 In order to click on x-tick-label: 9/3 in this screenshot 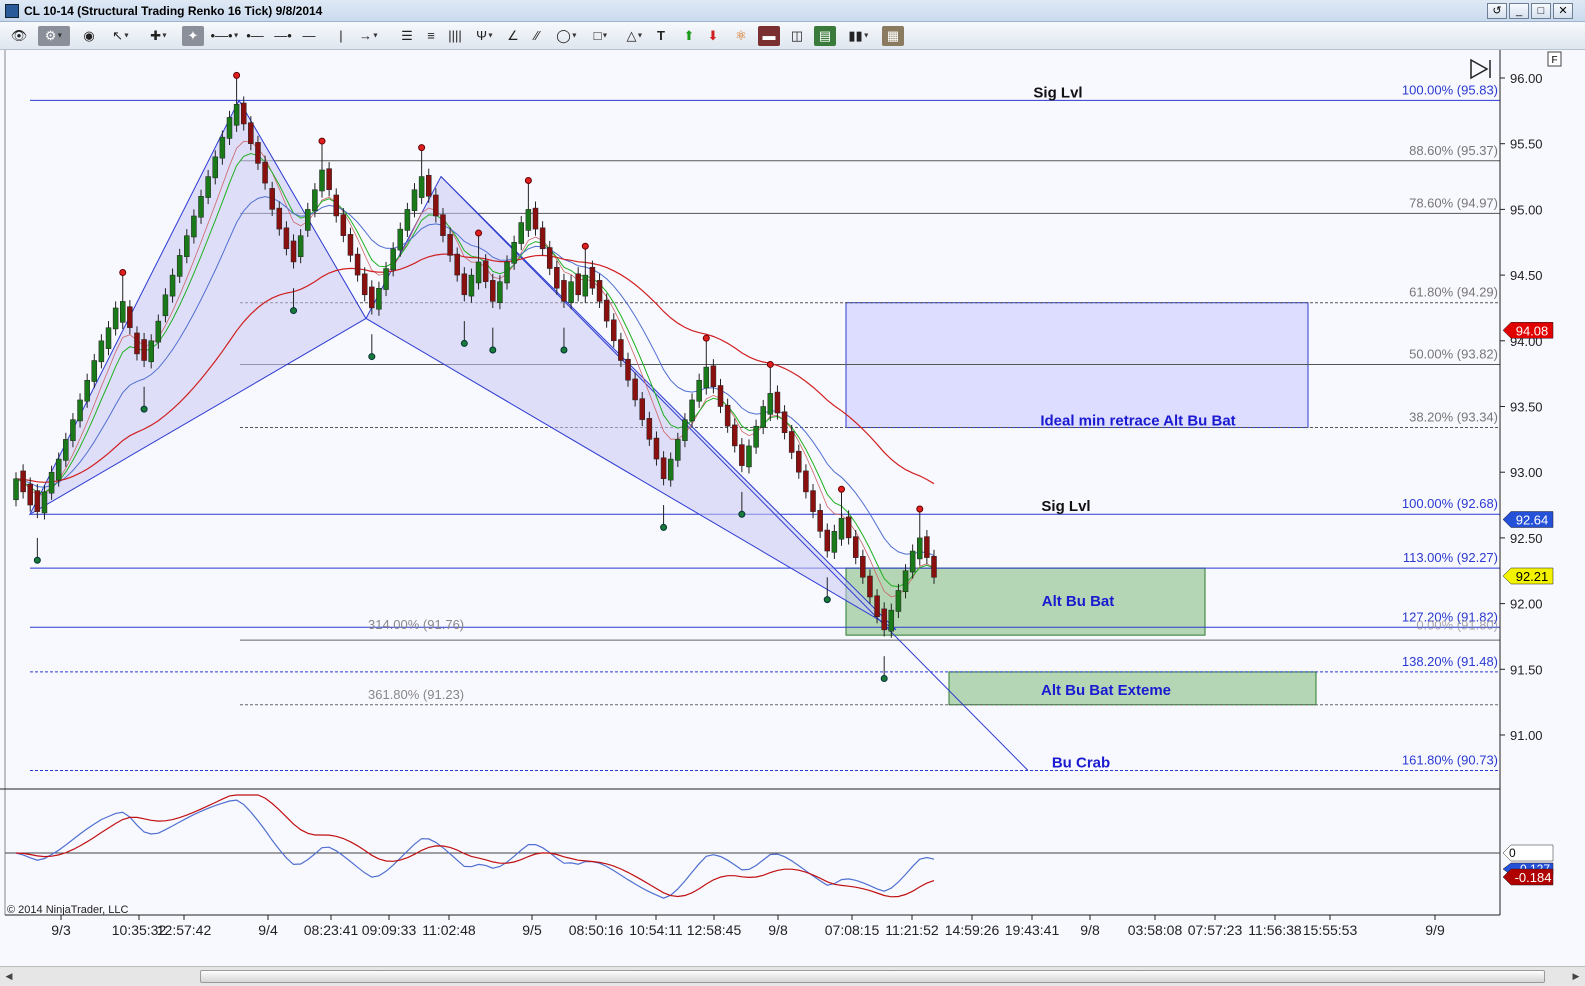, I will do `click(61, 930)`.